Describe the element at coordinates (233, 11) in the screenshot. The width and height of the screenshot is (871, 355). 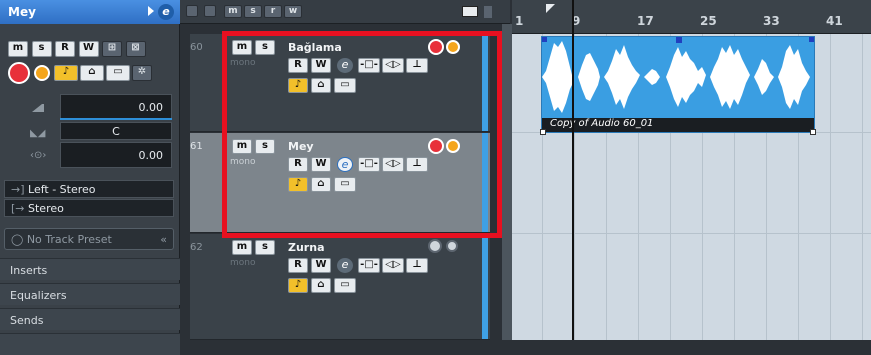
I see `global-mute-button: m` at that location.